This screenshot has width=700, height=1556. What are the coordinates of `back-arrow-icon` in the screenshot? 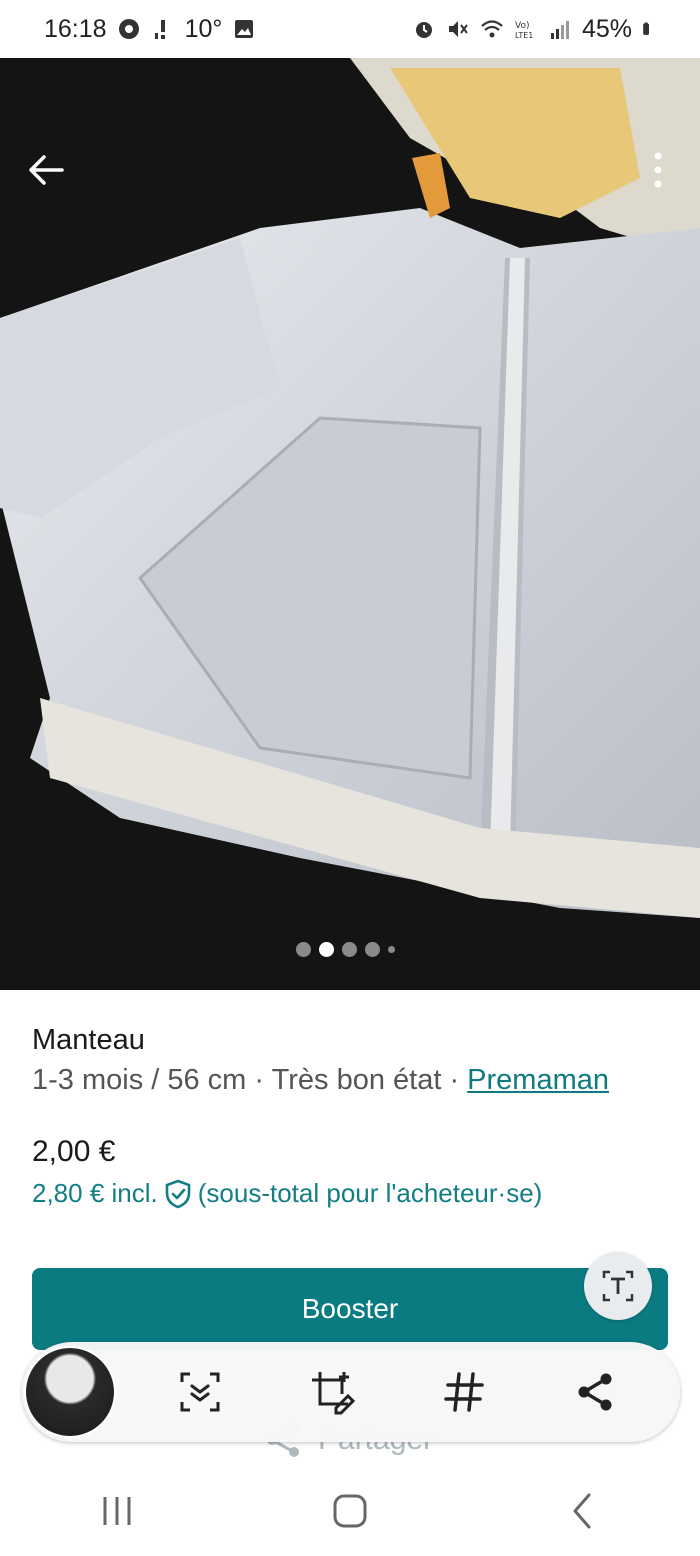 It's located at (46, 170).